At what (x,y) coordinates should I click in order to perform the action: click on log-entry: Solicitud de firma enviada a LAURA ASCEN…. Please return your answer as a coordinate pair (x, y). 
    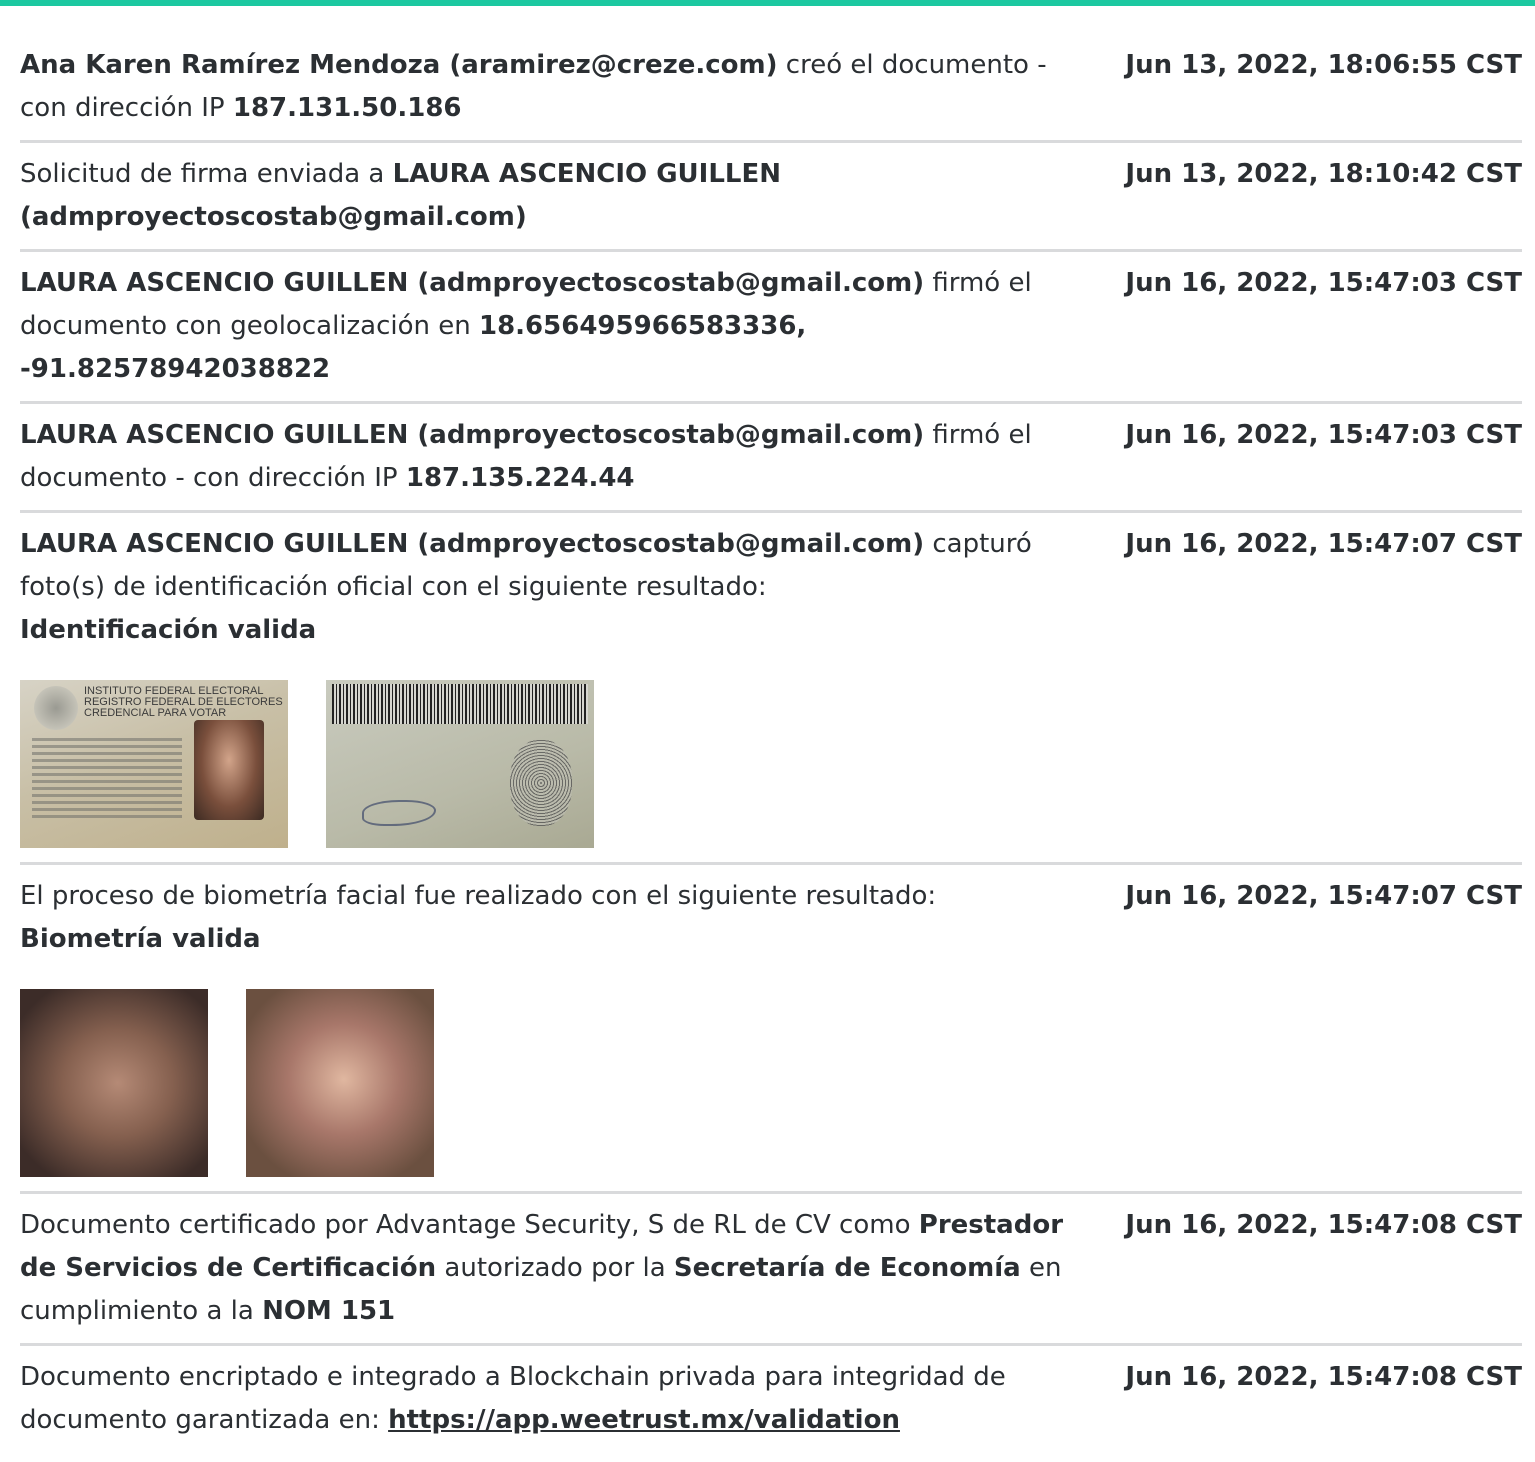
    Looking at the image, I should click on (771, 202).